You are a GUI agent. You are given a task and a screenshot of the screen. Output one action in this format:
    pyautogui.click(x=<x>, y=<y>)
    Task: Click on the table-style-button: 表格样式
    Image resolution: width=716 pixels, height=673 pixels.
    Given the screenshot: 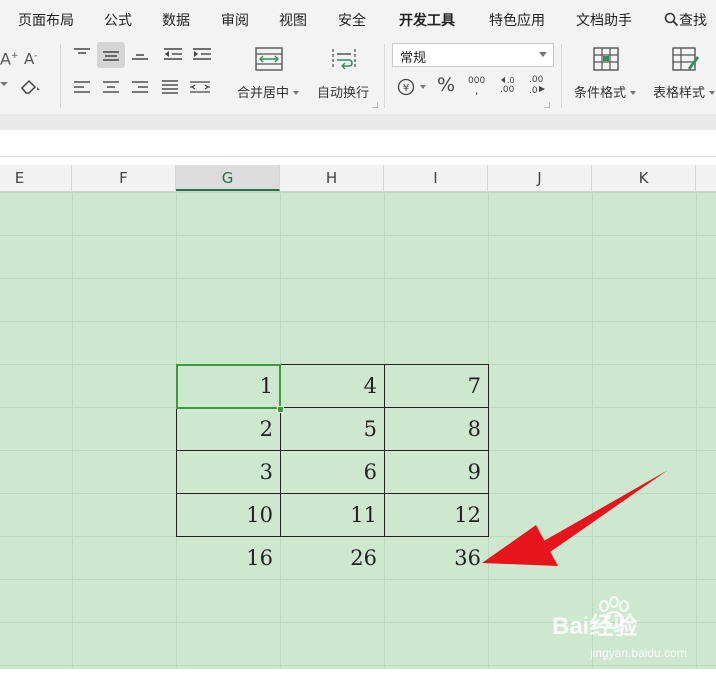 What is the action you would take?
    pyautogui.click(x=684, y=91)
    